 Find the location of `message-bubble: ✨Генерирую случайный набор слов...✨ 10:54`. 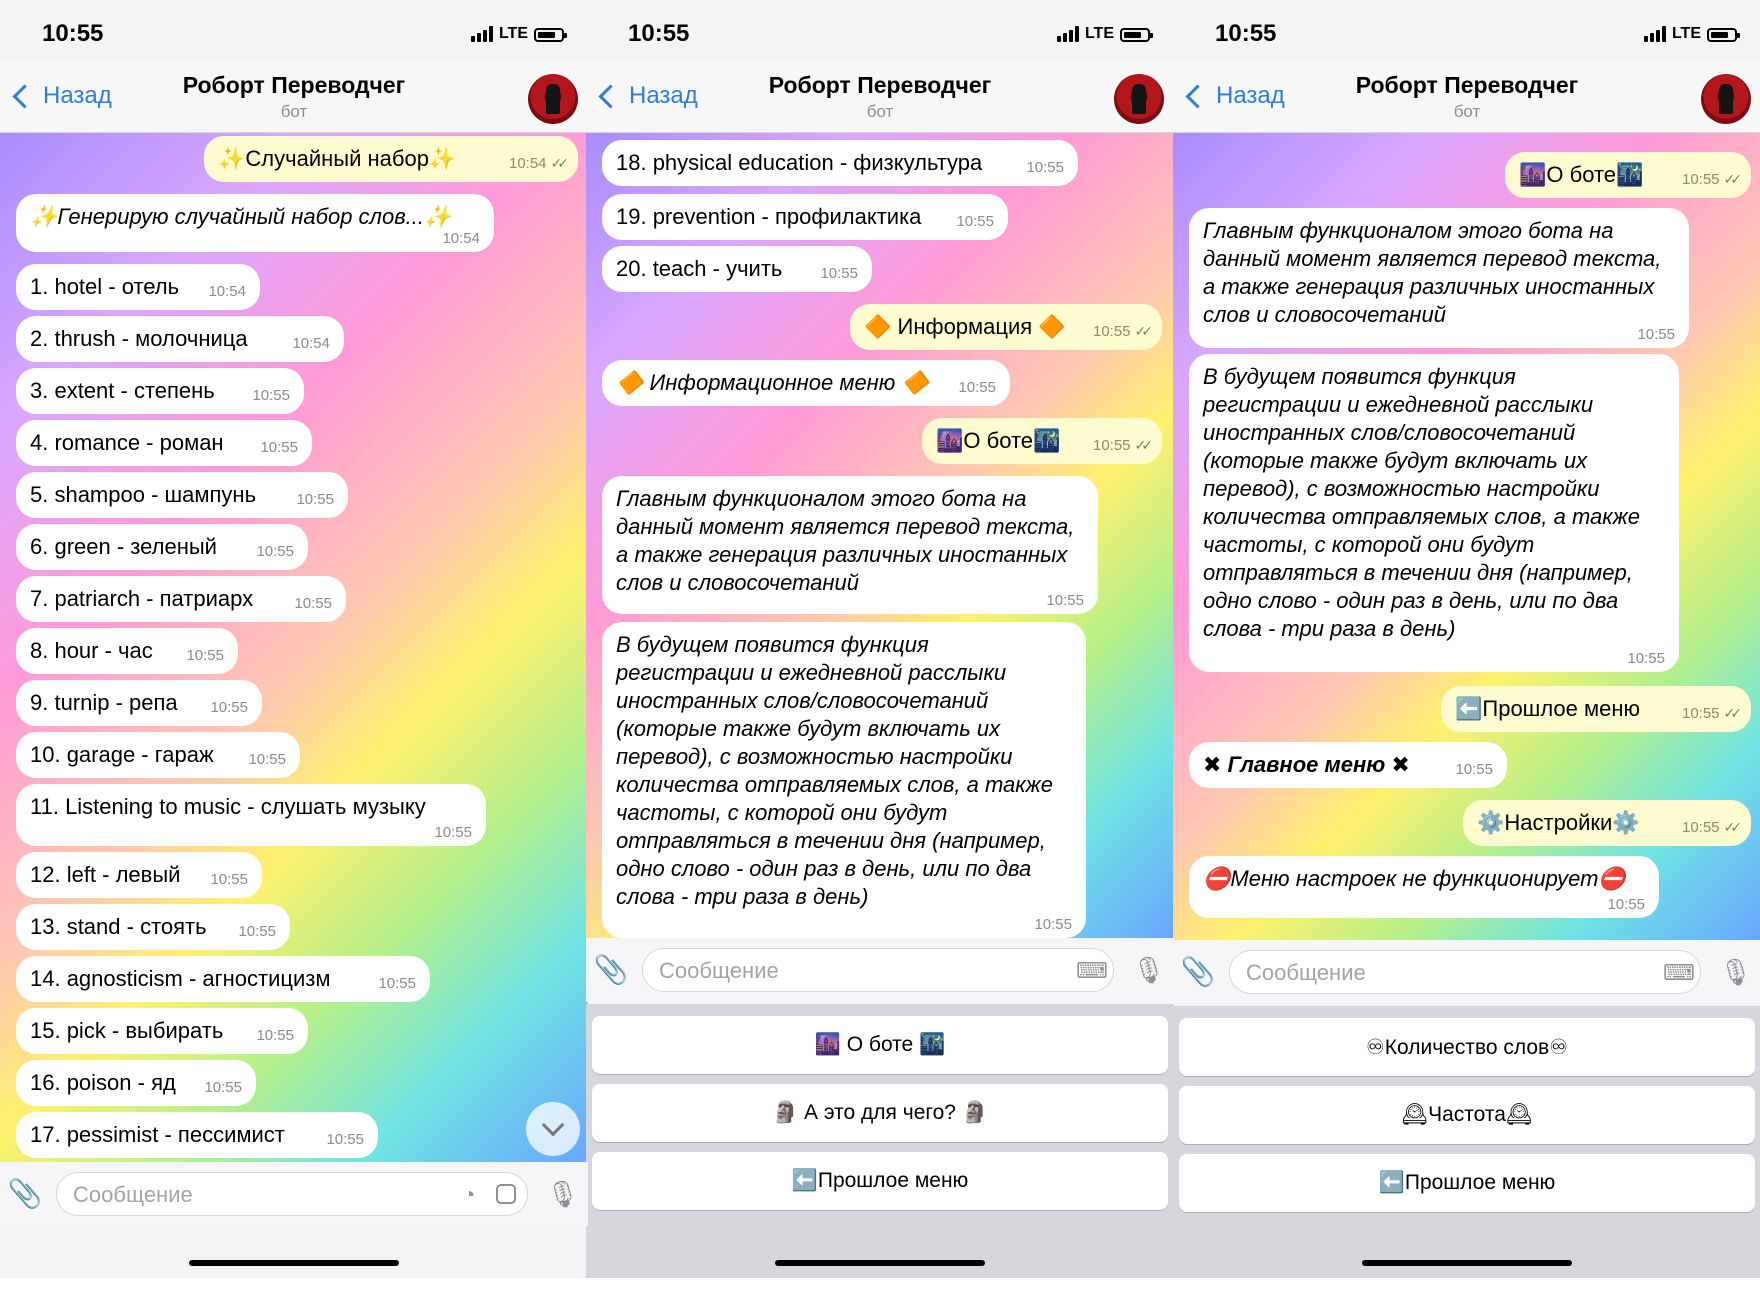

message-bubble: ✨Генерирую случайный набор слов...✨ 10:54 is located at coordinates (255, 223).